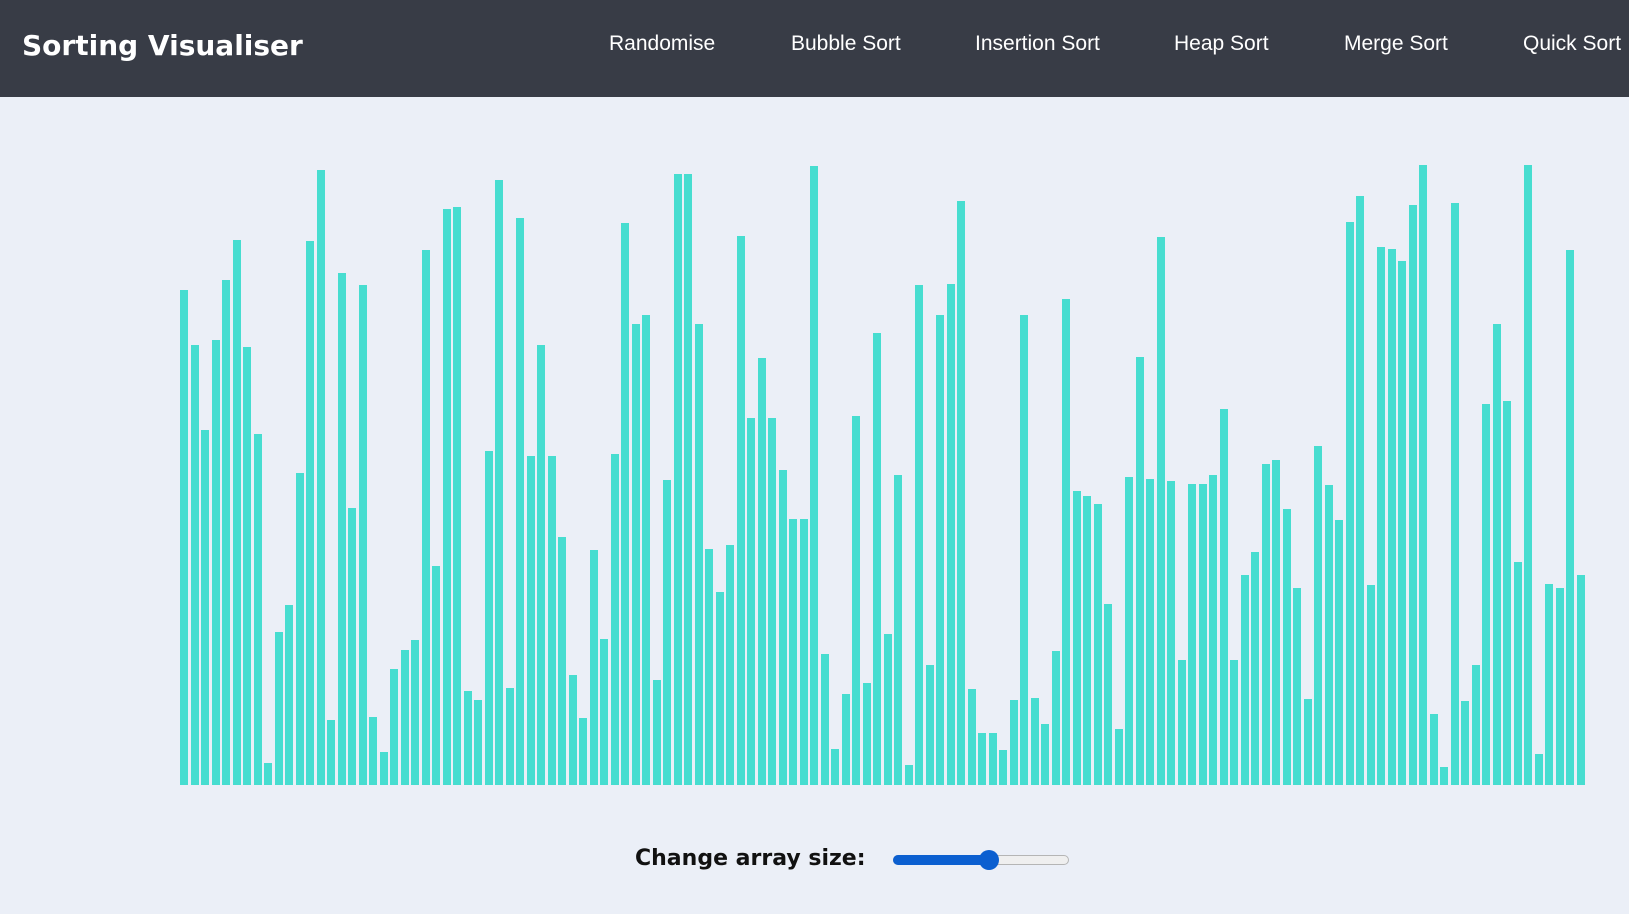  What do you see at coordinates (162, 45) in the screenshot?
I see `app-title: Sorting Visualiser` at bounding box center [162, 45].